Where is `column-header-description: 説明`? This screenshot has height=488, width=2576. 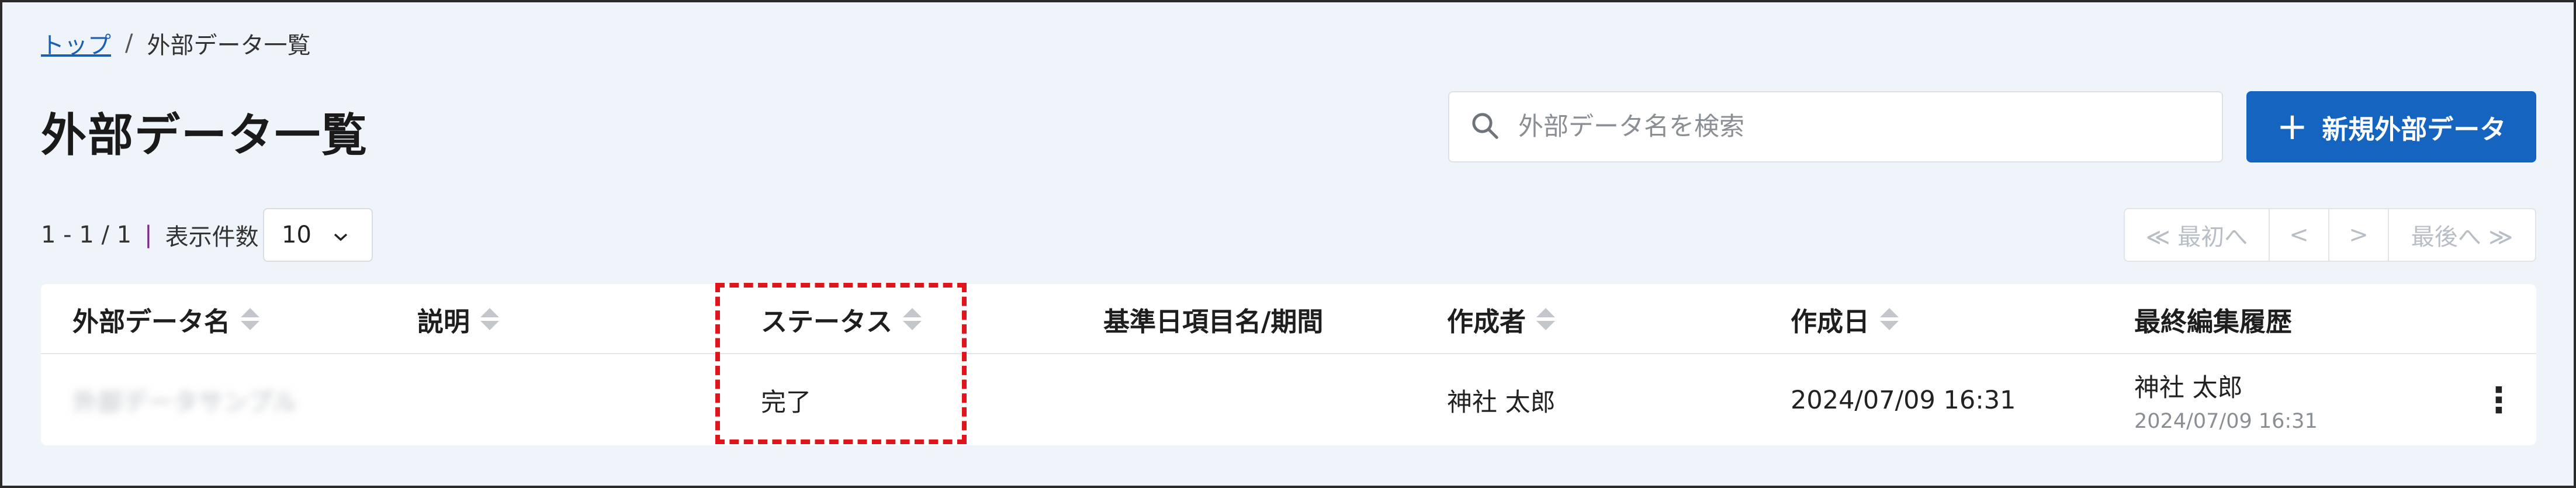 column-header-description: 説明 is located at coordinates (459, 319).